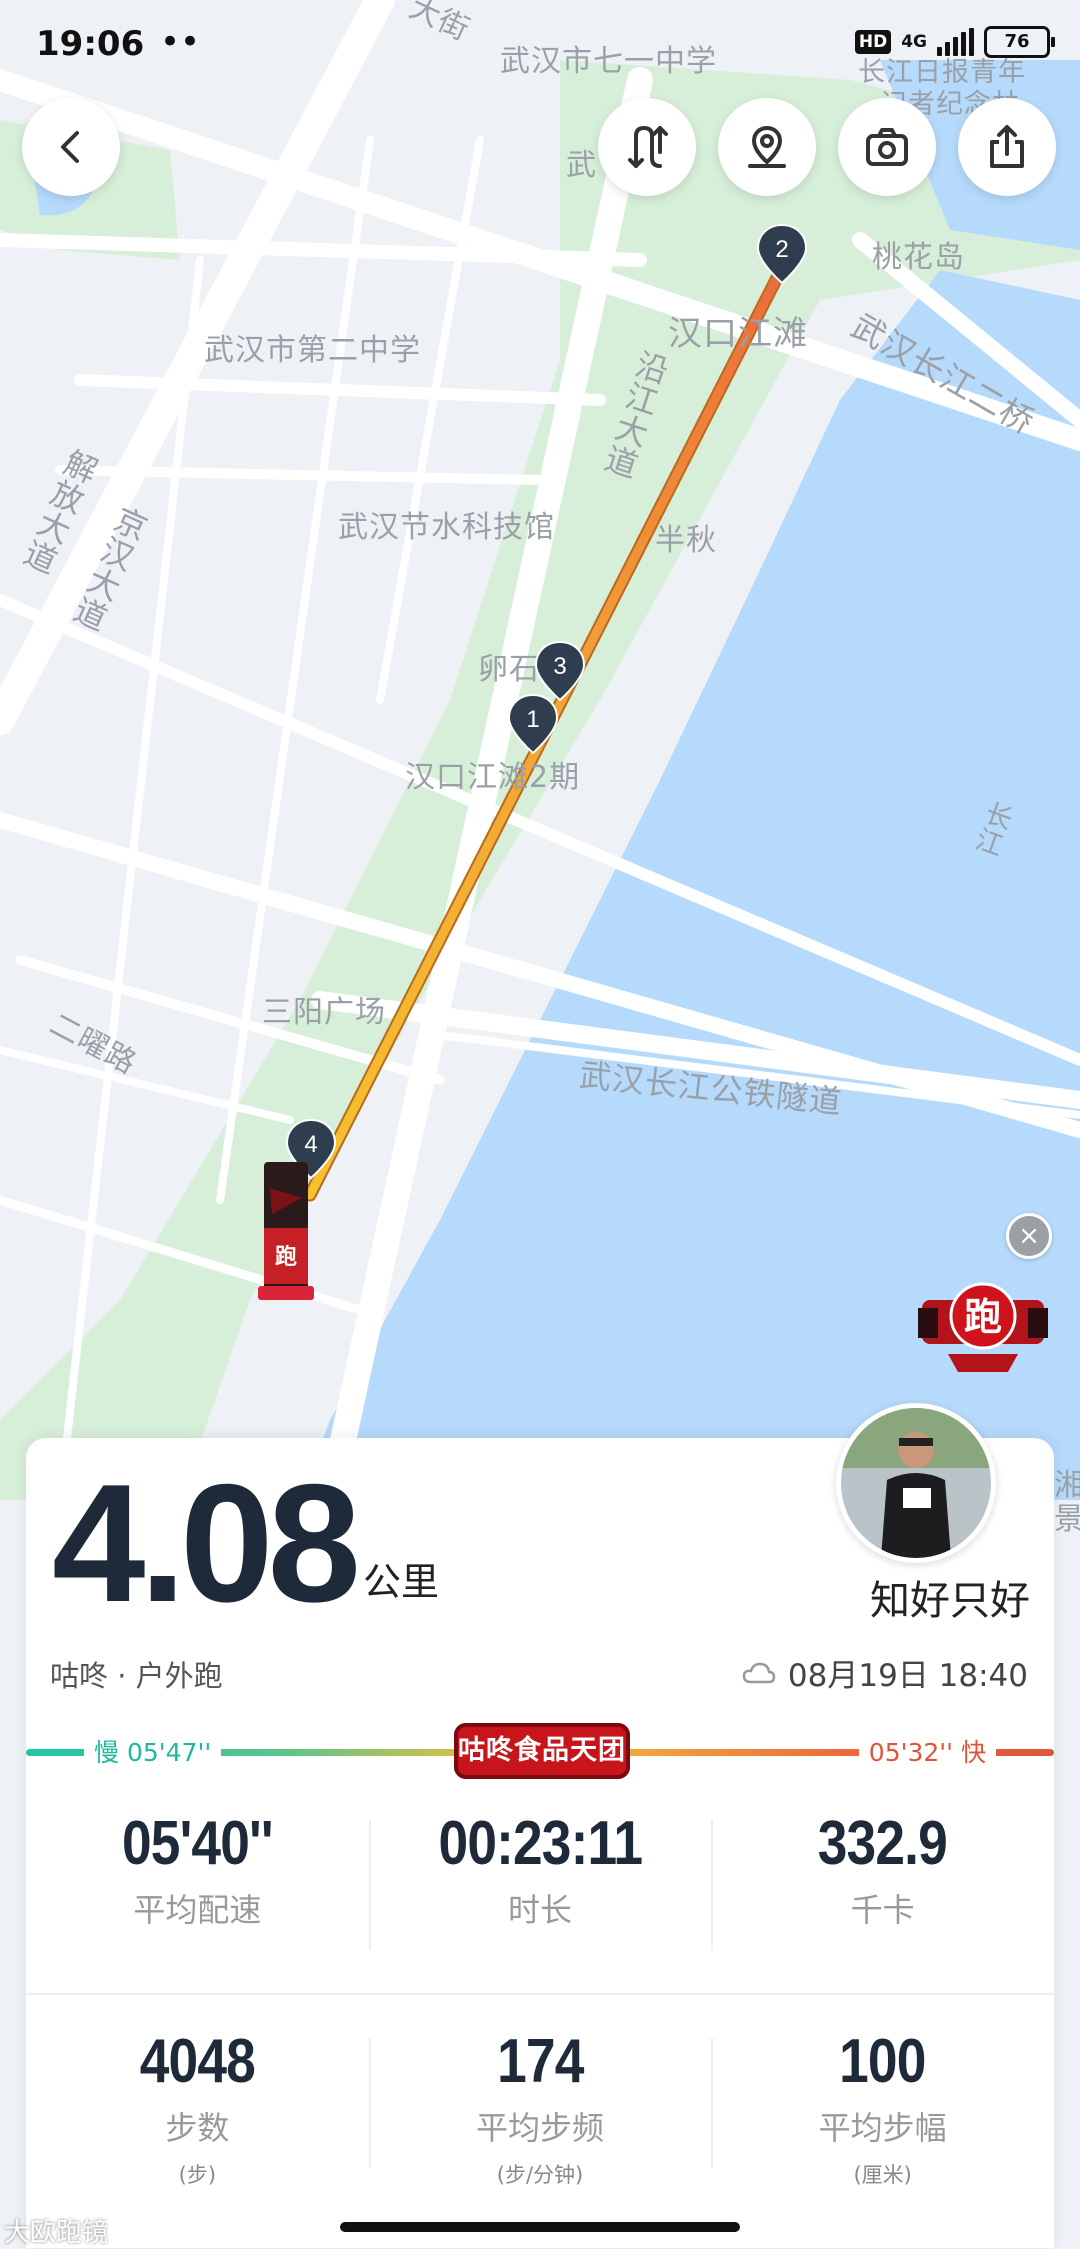 The image size is (1080, 2249). Describe the element at coordinates (286, 1257) in the screenshot. I see `snack-bar-run-text: 跑` at that location.